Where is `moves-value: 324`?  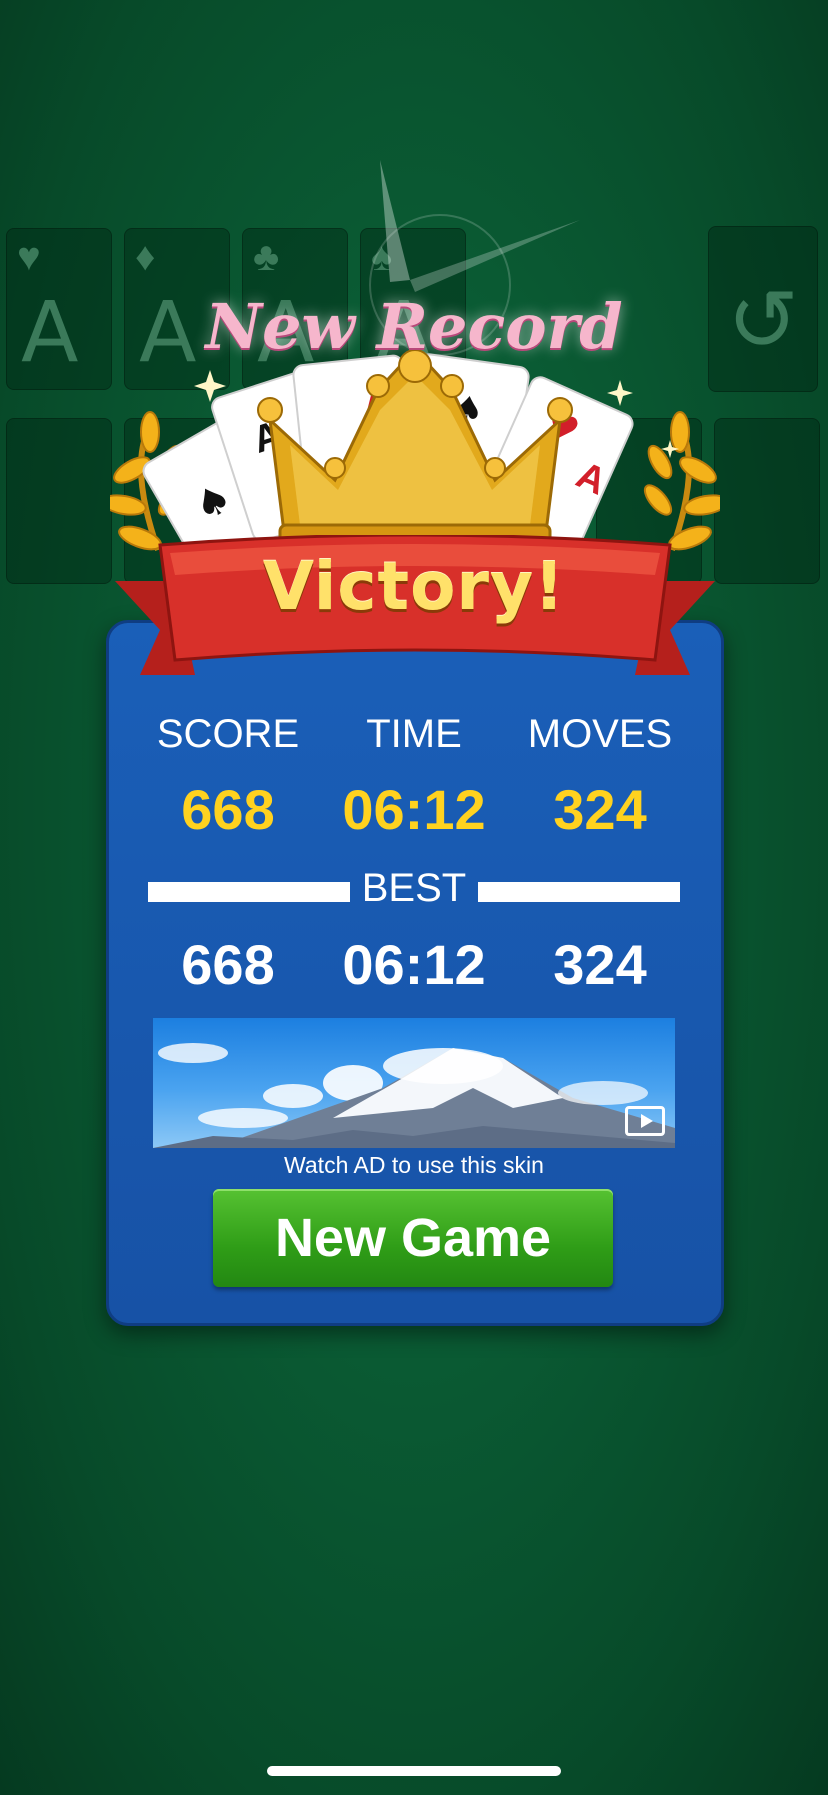
moves-value: 324 is located at coordinates (600, 809).